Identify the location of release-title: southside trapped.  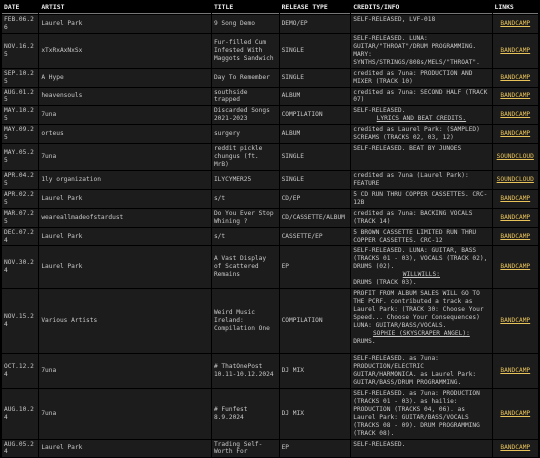
(245, 96).